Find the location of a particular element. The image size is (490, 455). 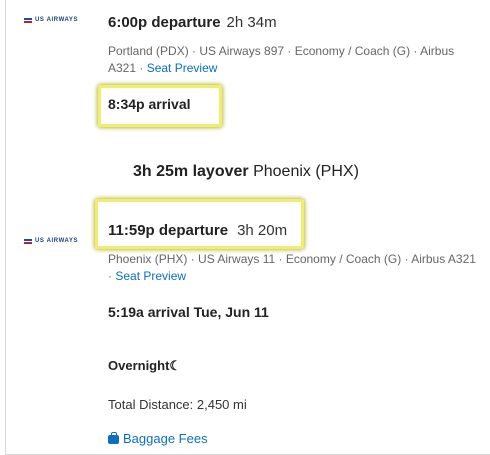

layover-location: Phoenix (PHX) is located at coordinates (306, 171).